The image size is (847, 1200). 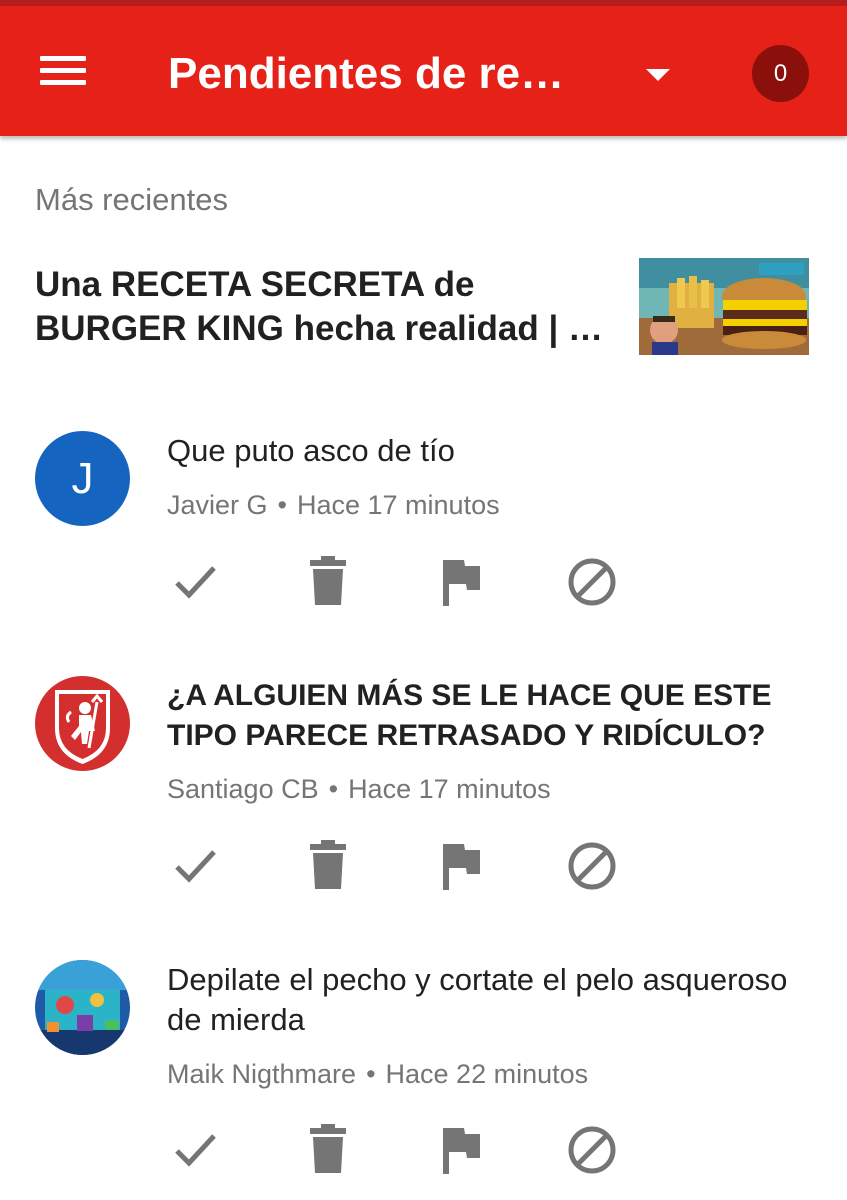 I want to click on red-shield-devil-icon, so click(x=82, y=723).